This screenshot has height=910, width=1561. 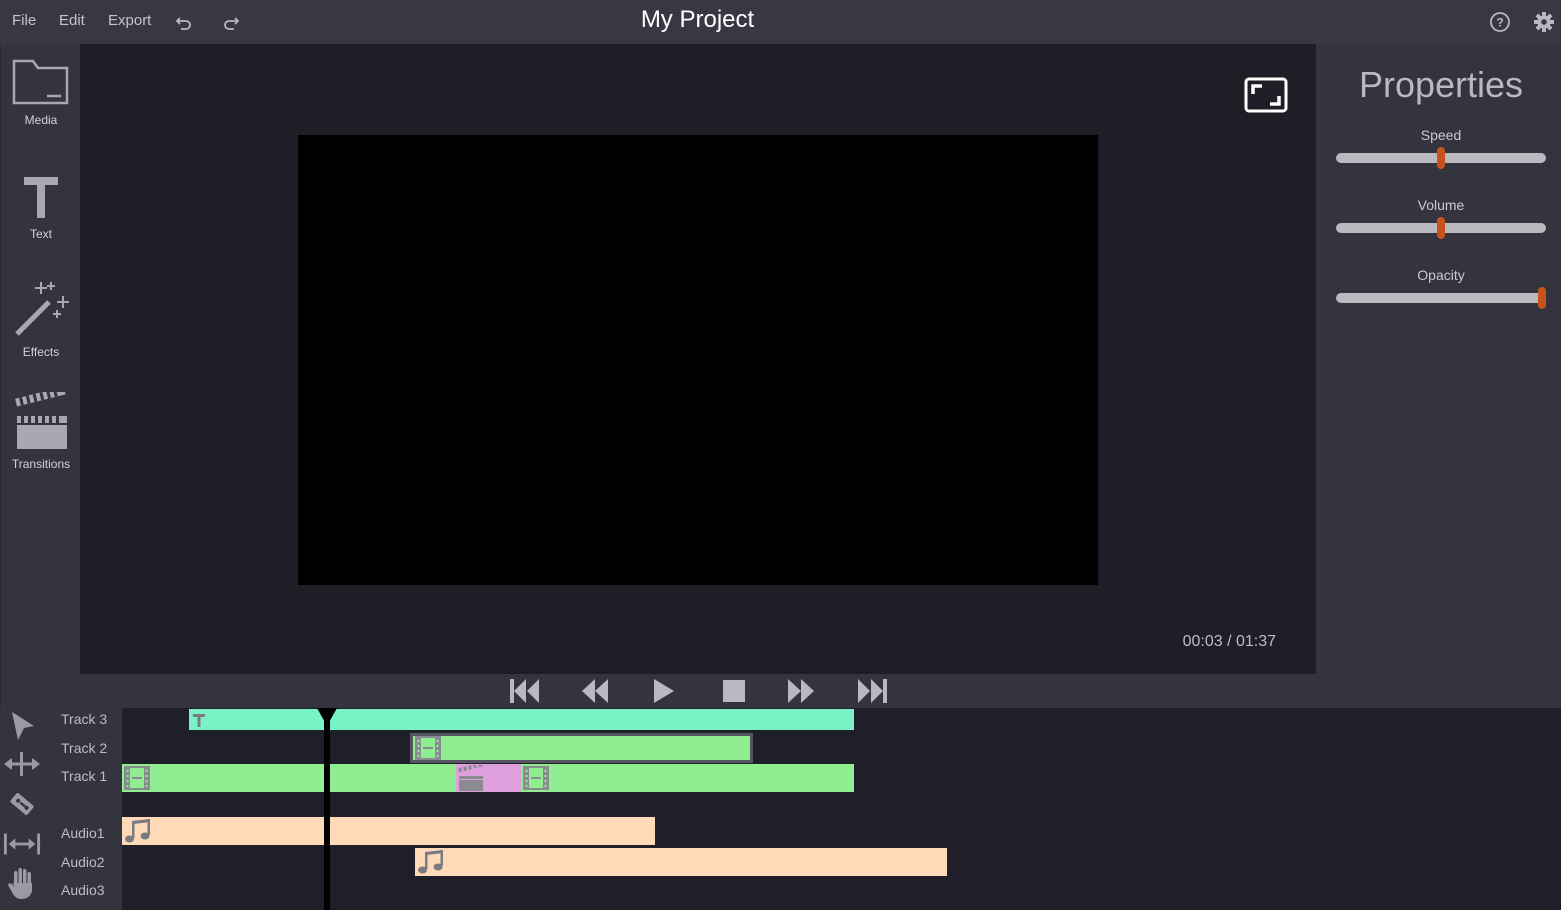 What do you see at coordinates (84, 748) in the screenshot?
I see `track-label-track2: Track 2` at bounding box center [84, 748].